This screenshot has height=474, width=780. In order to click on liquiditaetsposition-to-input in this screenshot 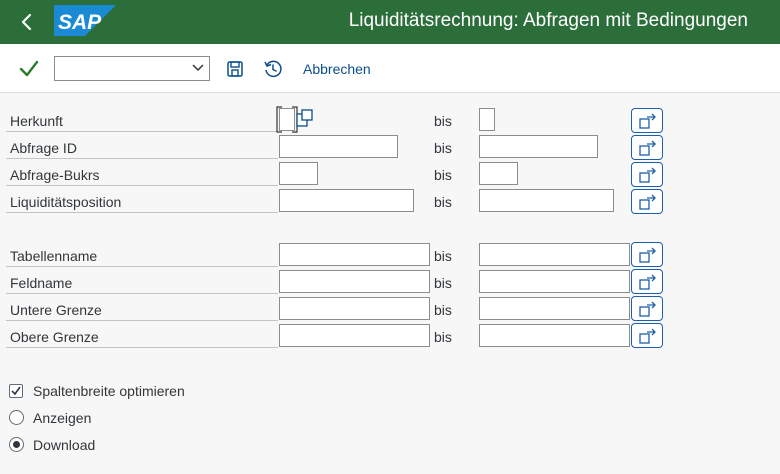, I will do `click(546, 200)`.